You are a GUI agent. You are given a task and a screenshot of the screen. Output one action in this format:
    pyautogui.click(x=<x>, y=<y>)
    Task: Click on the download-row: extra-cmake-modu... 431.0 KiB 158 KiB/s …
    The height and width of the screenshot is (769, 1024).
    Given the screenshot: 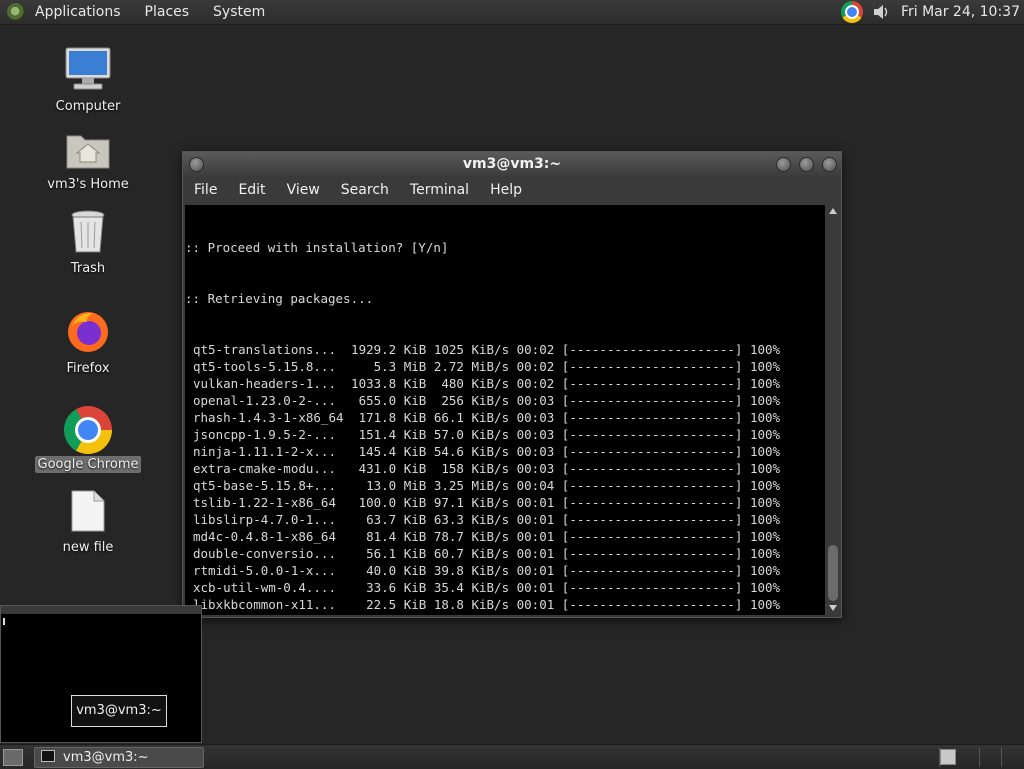 What is the action you would take?
    pyautogui.click(x=505, y=468)
    